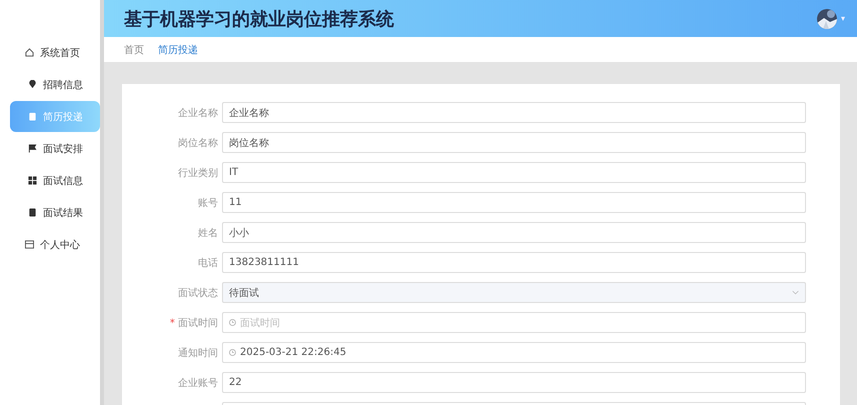  What do you see at coordinates (32, 116) in the screenshot?
I see `clipboard-icon` at bounding box center [32, 116].